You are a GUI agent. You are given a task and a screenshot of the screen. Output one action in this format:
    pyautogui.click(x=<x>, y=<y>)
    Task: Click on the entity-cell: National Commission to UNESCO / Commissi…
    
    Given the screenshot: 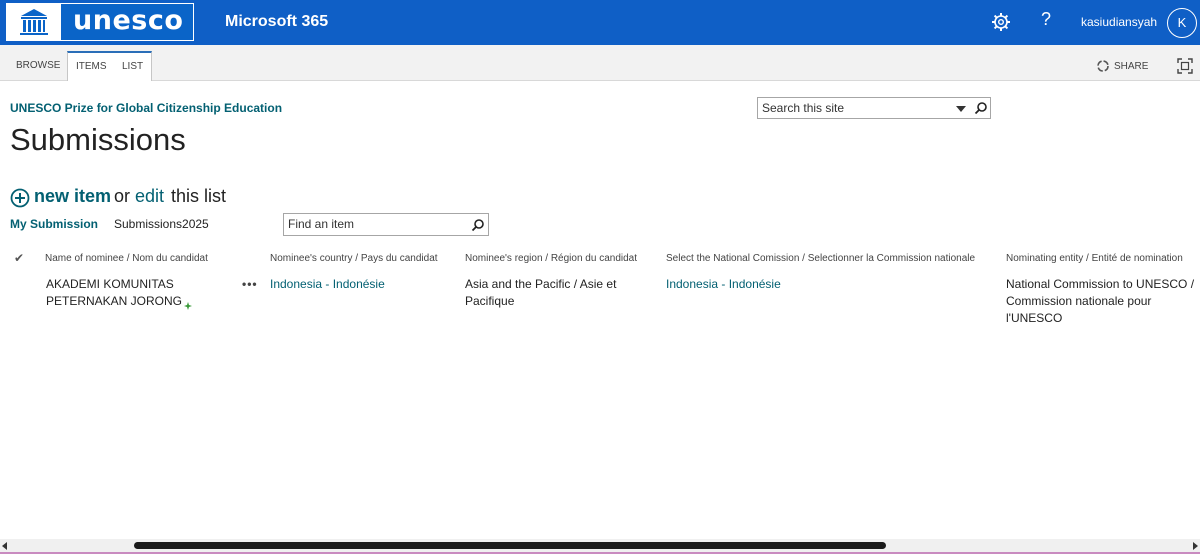 What is the action you would take?
    pyautogui.click(x=1100, y=301)
    